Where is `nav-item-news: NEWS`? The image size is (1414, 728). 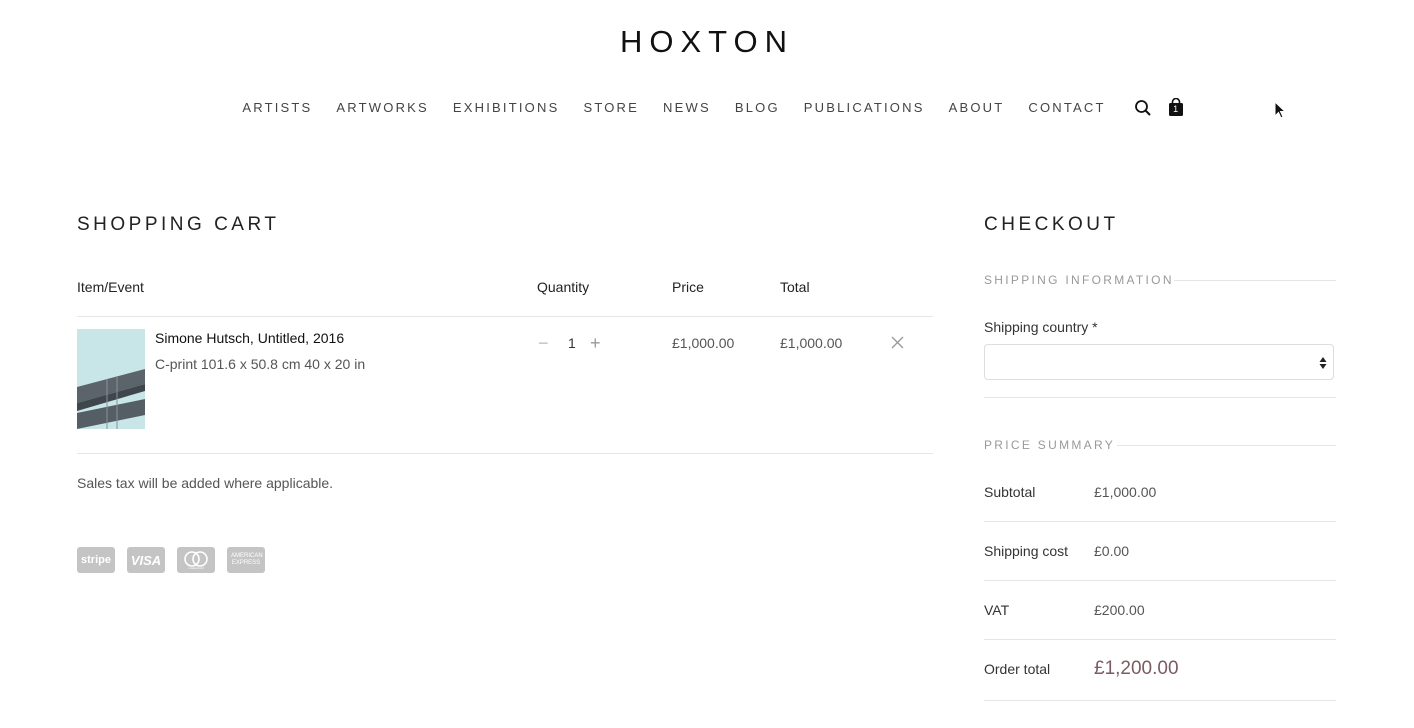
nav-item-news: NEWS is located at coordinates (687, 107).